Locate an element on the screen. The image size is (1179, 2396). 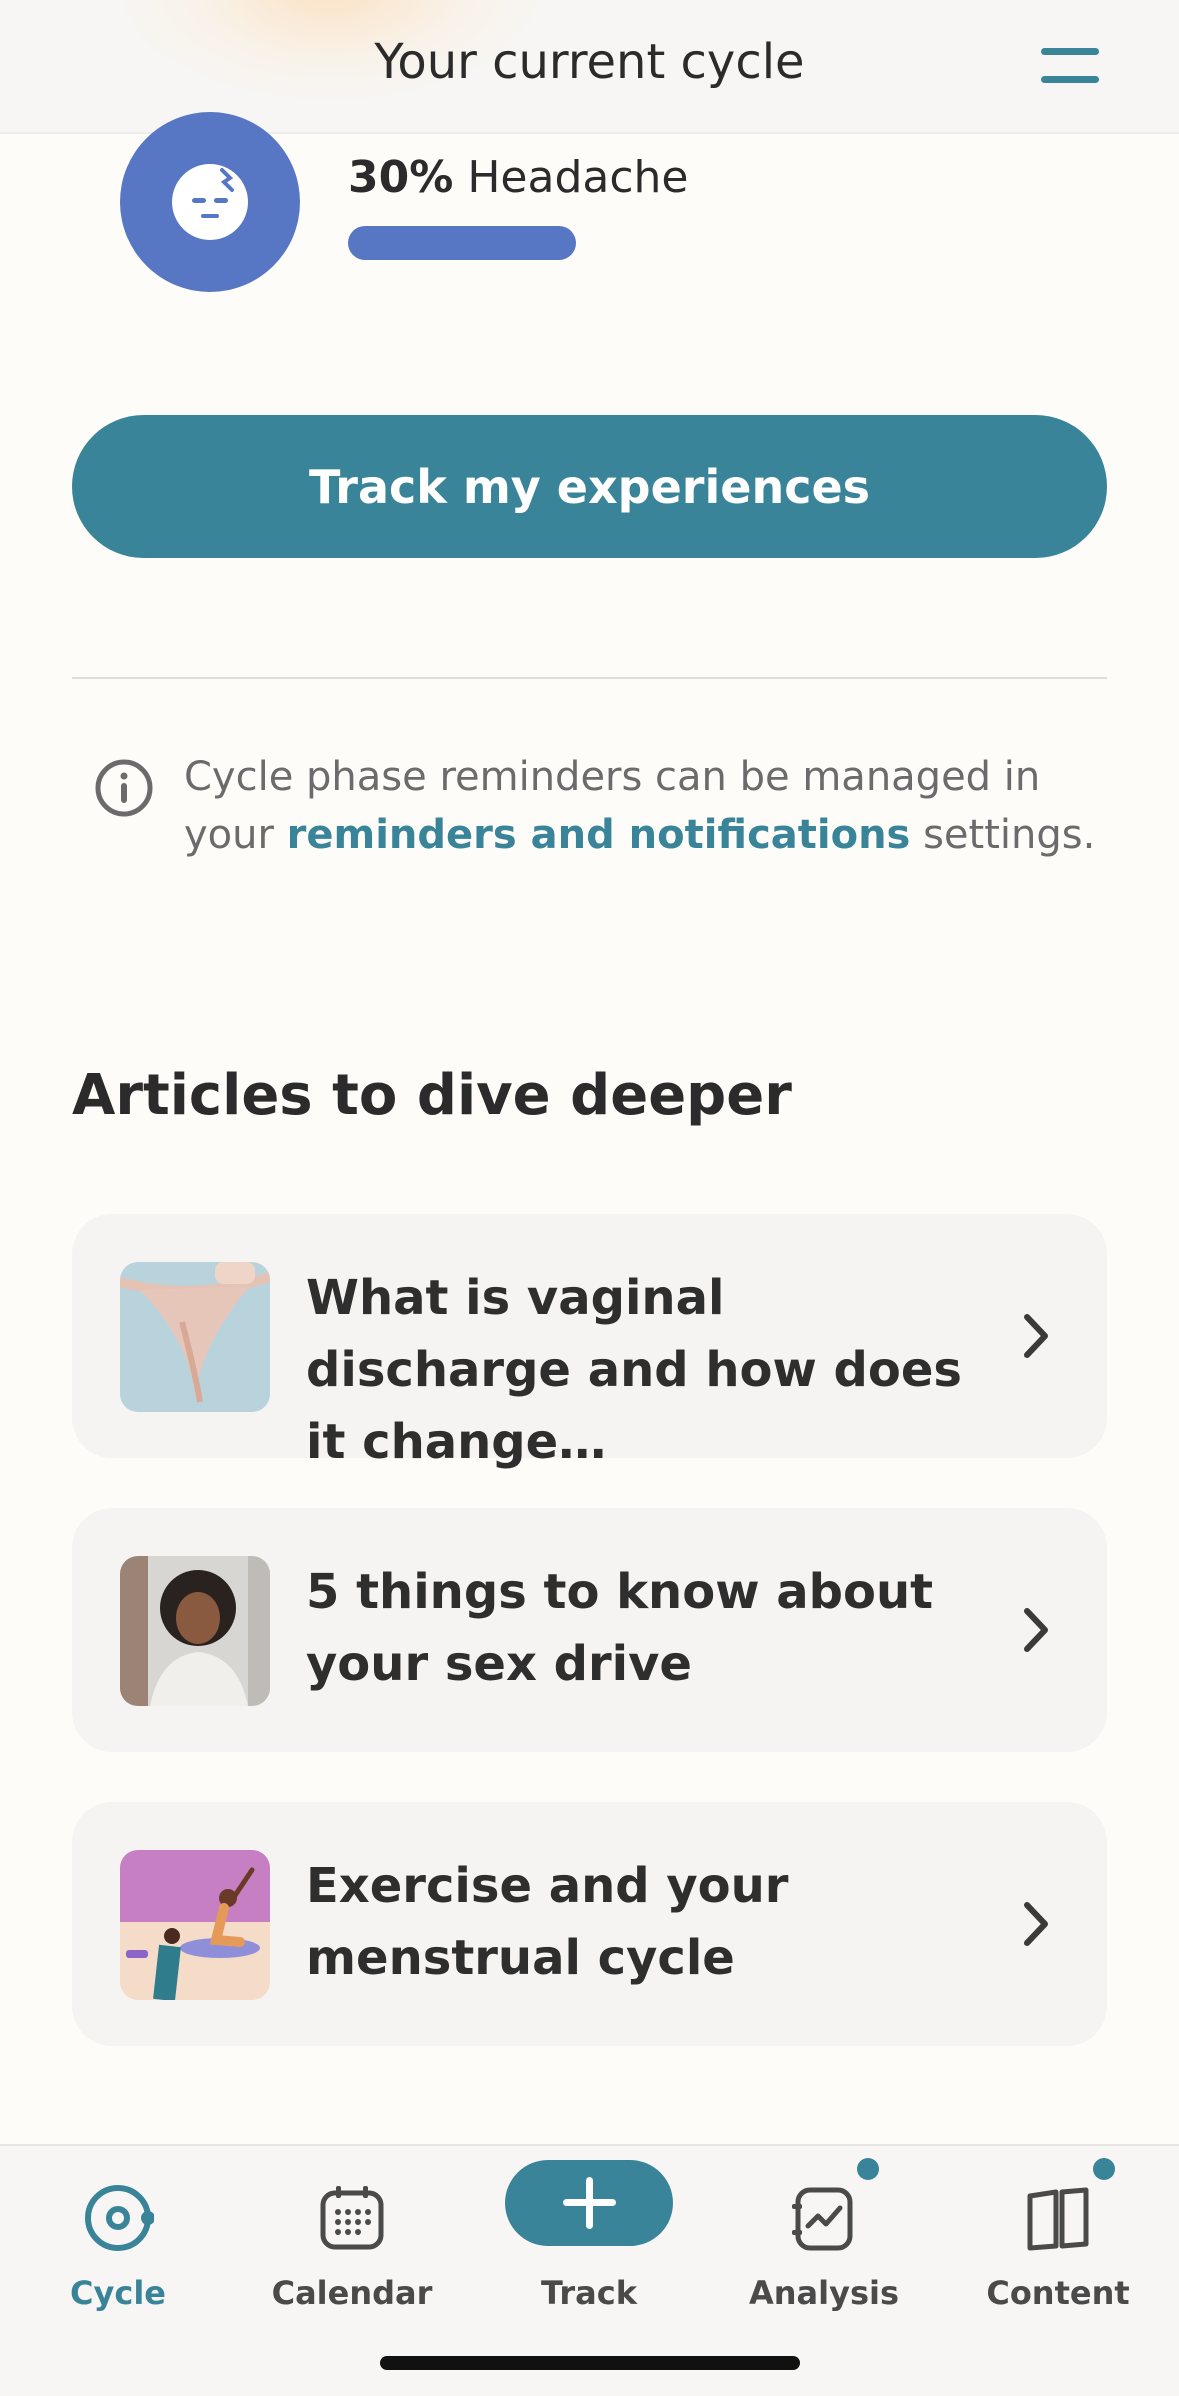
cycle-icon is located at coordinates (118, 2218).